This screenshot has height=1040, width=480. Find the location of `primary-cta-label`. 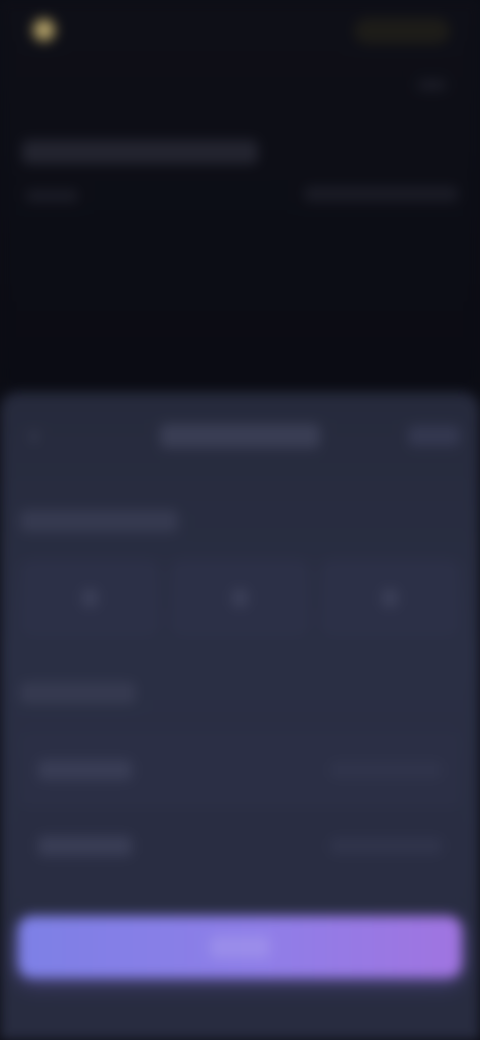

primary-cta-label is located at coordinates (240, 947).